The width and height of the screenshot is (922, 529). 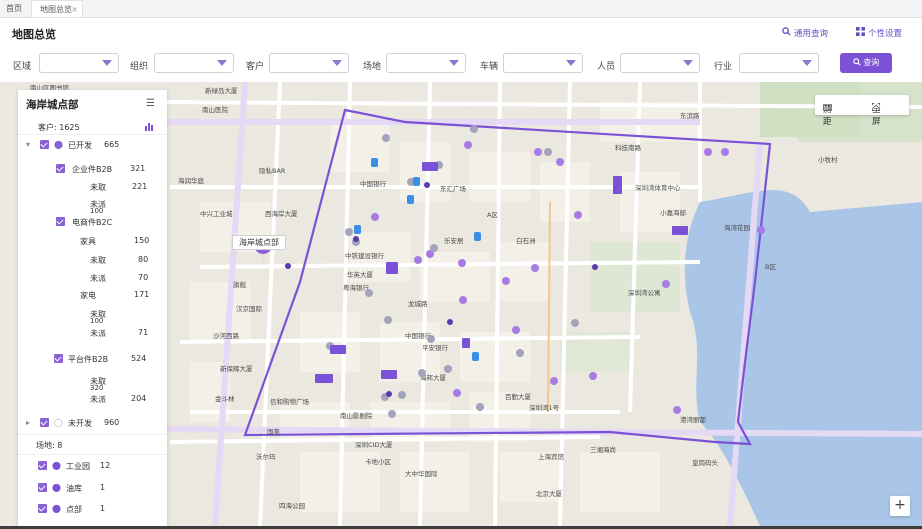 I want to click on filter-label-org: 组织, so click(x=139, y=67).